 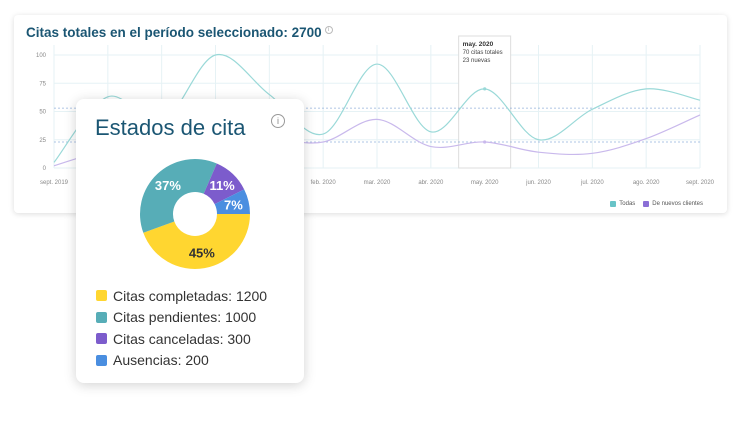 I want to click on legend-item-completadas: Citas completadas: 1200, so click(x=181, y=296).